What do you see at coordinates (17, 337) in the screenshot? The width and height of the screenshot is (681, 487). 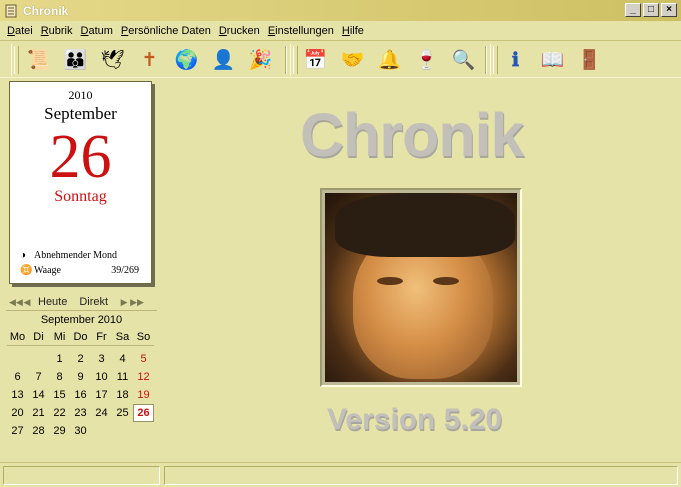 I see `weekday-header: Mo` at bounding box center [17, 337].